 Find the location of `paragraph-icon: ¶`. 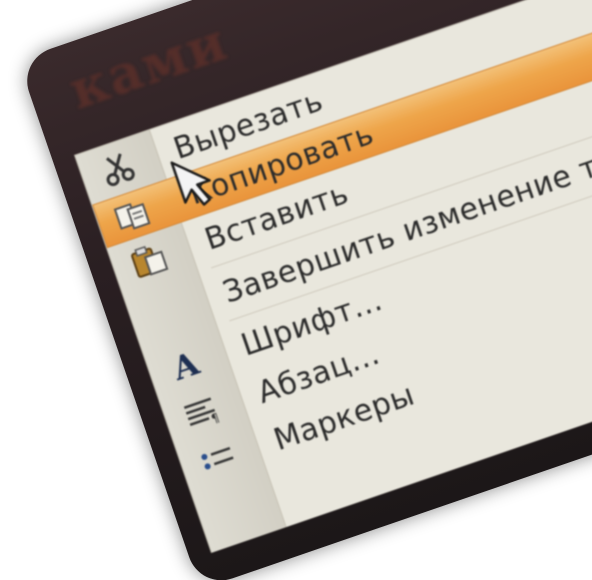

paragraph-icon: ¶ is located at coordinates (202, 413).